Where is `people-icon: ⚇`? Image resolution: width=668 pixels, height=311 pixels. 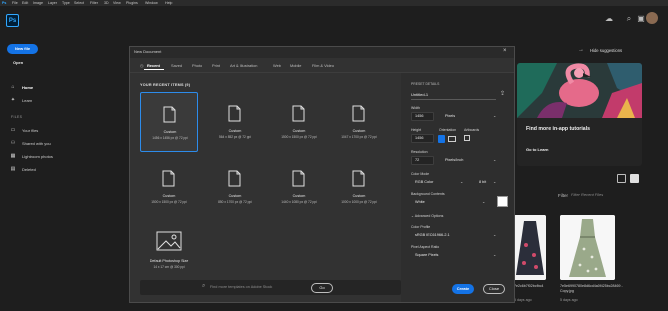
people-icon: ⚇ is located at coordinates (13, 143).